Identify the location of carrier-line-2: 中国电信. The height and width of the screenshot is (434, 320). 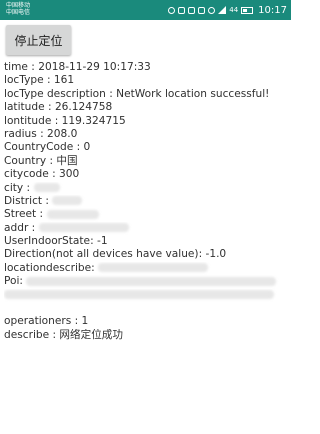
(18, 12).